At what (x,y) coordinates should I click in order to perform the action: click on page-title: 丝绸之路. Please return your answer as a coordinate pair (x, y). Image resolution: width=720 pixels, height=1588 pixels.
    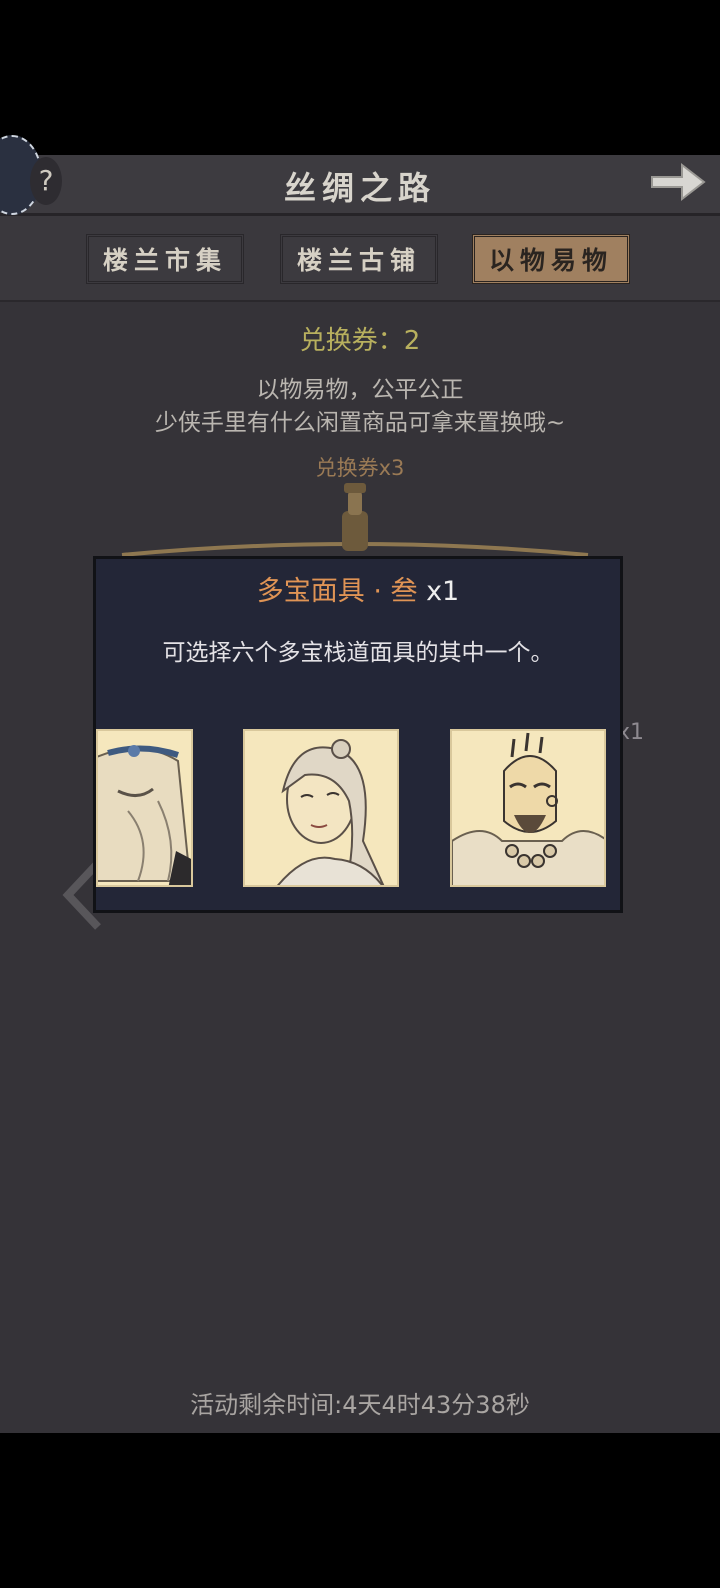
    Looking at the image, I should click on (359, 188).